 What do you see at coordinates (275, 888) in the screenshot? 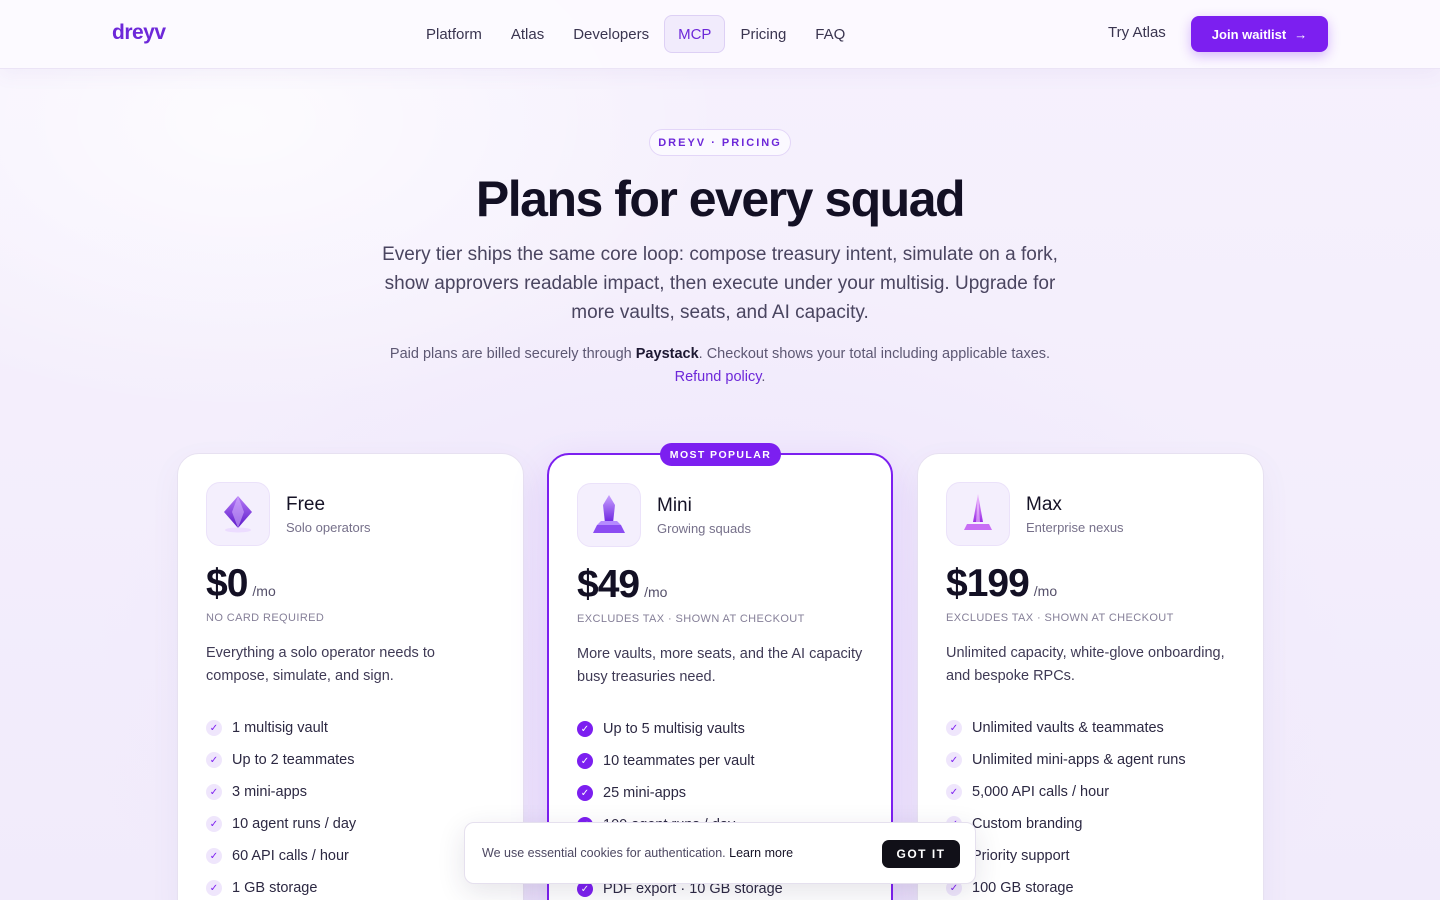
I see `feature-label: 1 GB storage` at bounding box center [275, 888].